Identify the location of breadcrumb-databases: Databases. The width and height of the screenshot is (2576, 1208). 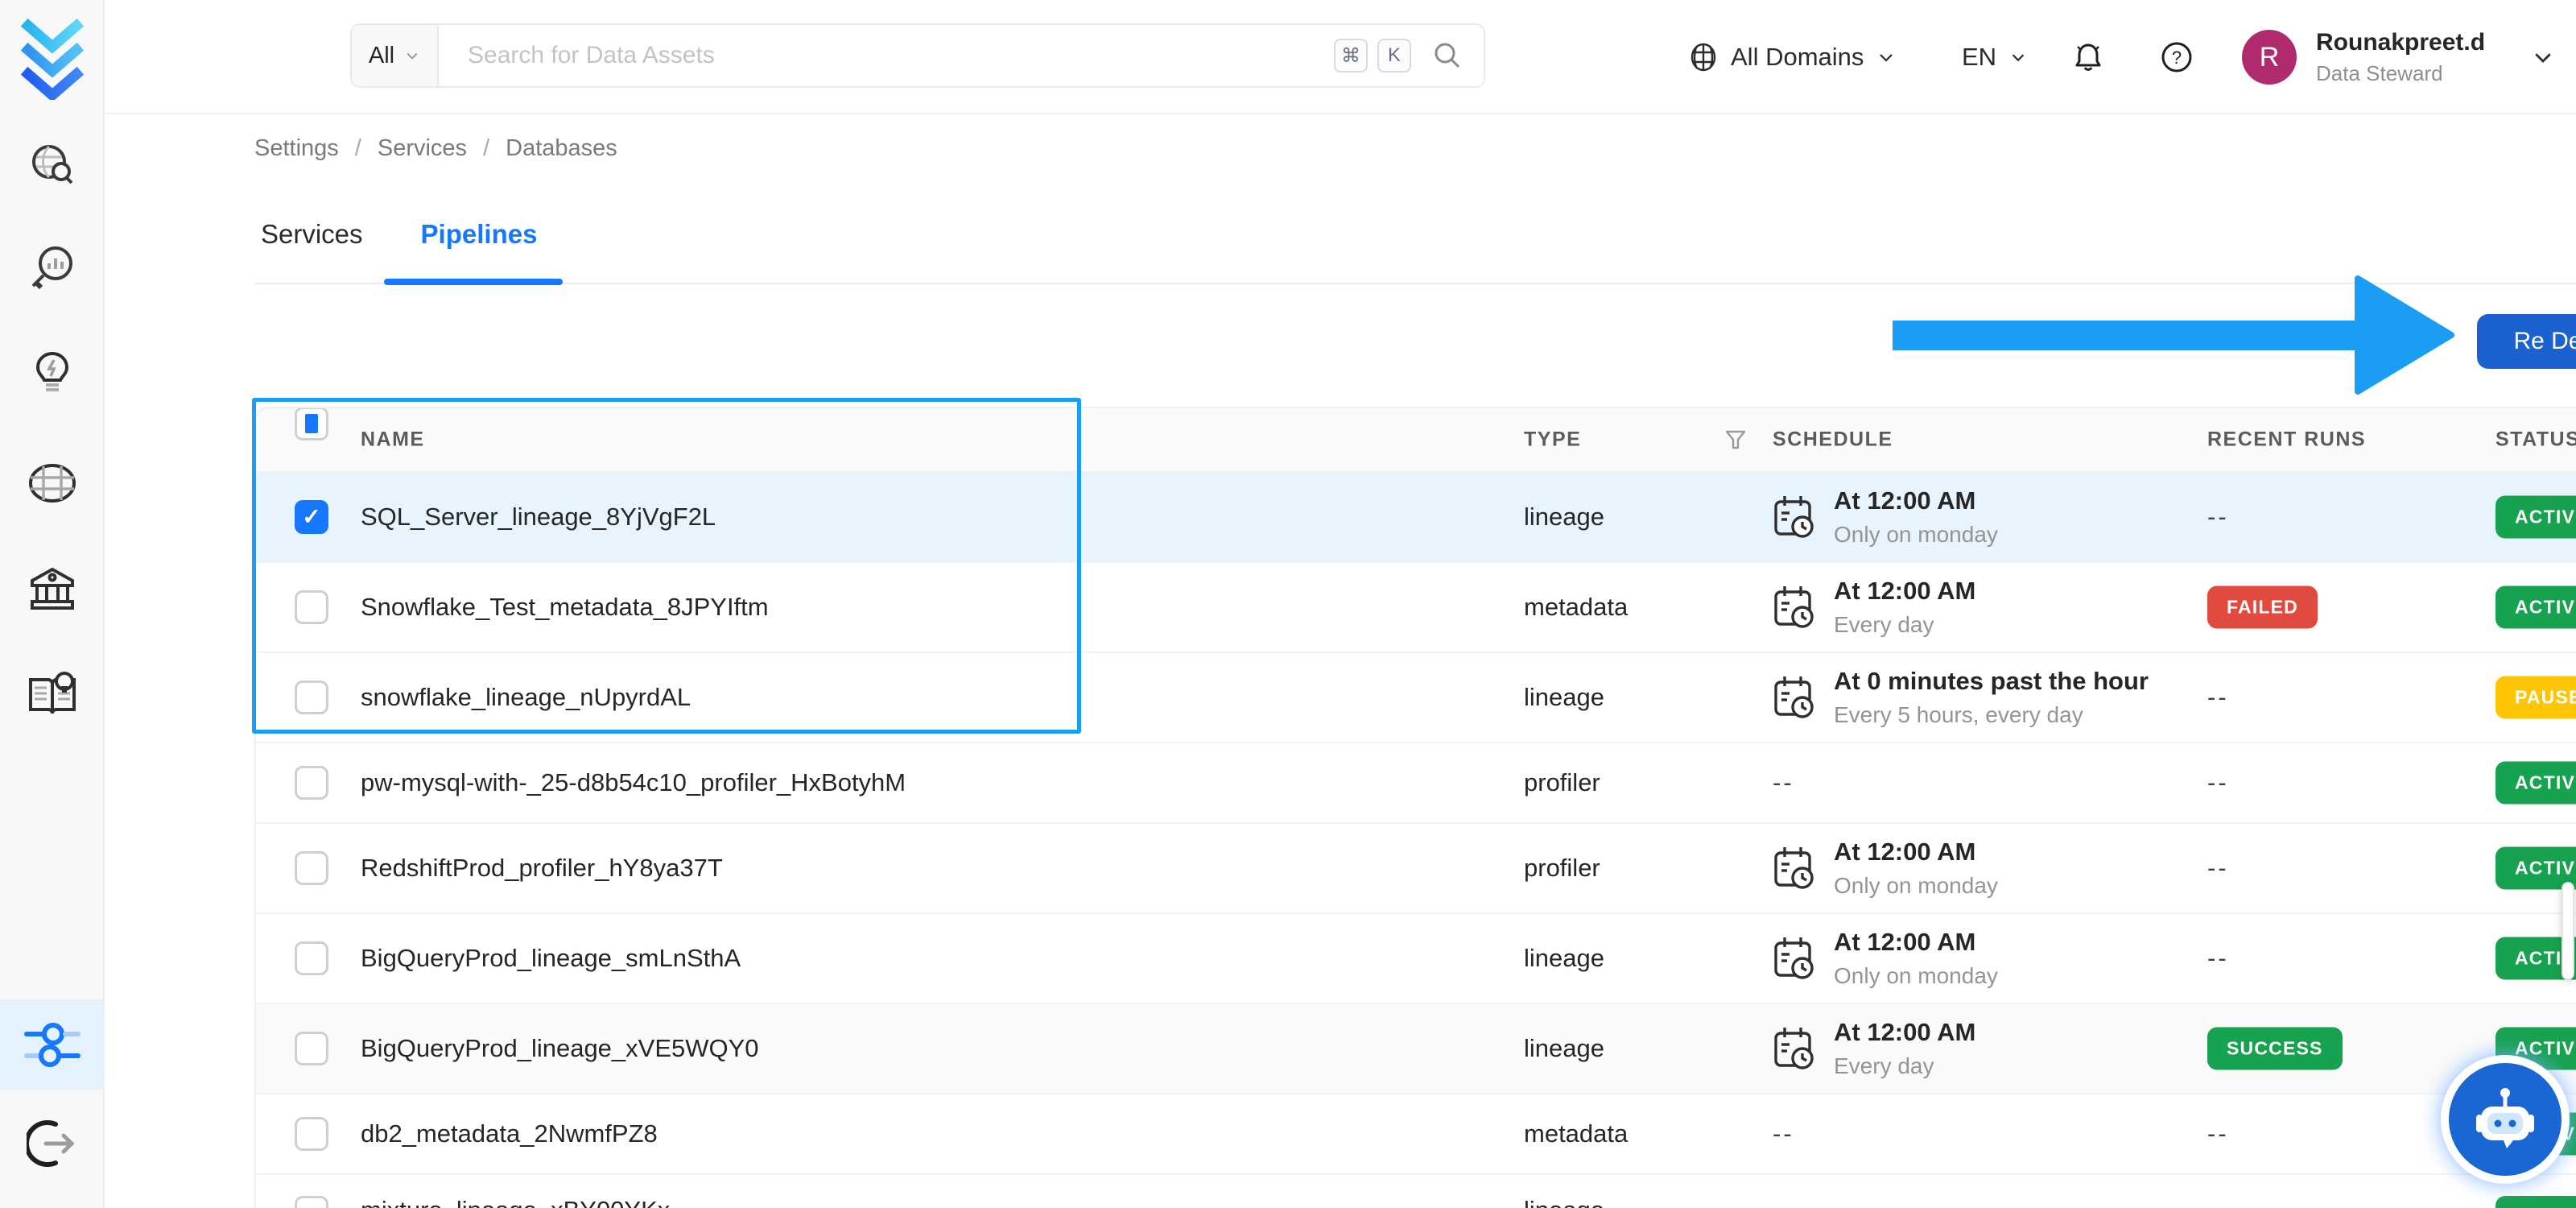
(561, 148).